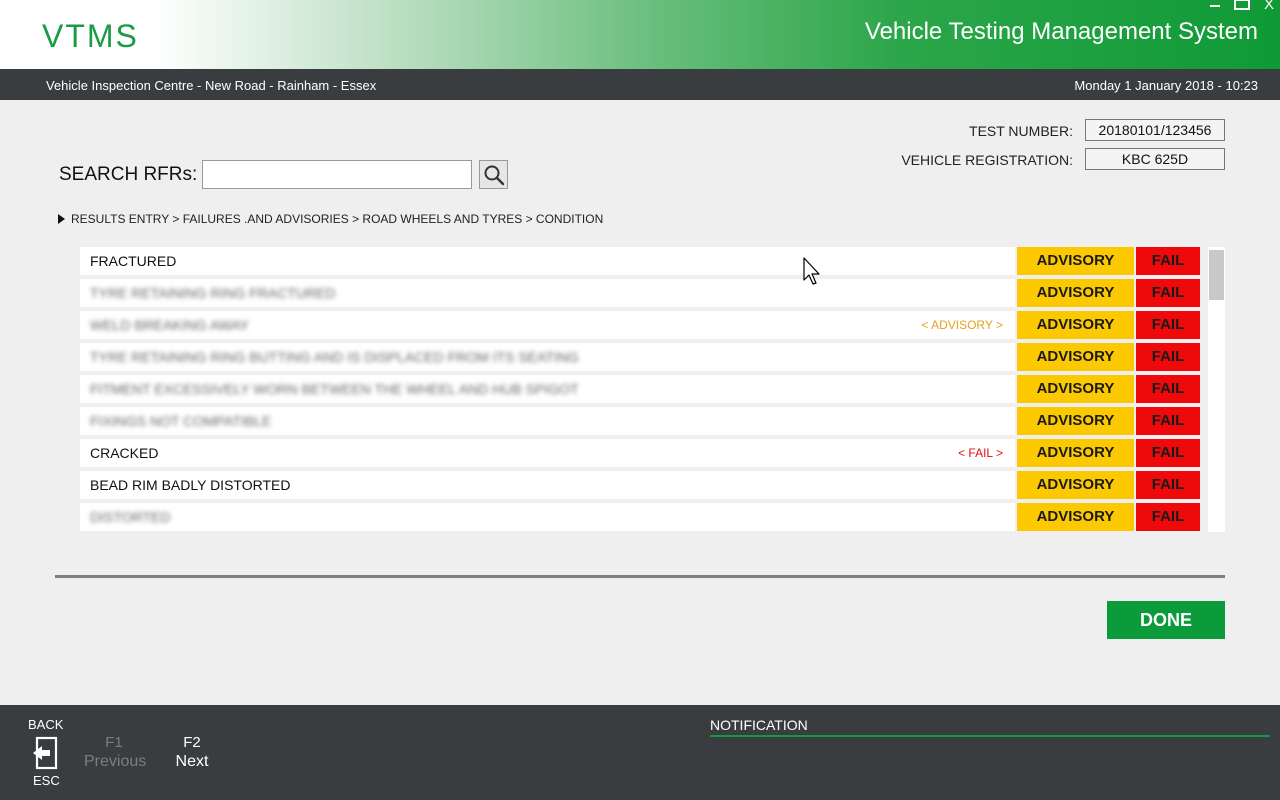  What do you see at coordinates (1269, 6) in the screenshot?
I see `close-icon: X` at bounding box center [1269, 6].